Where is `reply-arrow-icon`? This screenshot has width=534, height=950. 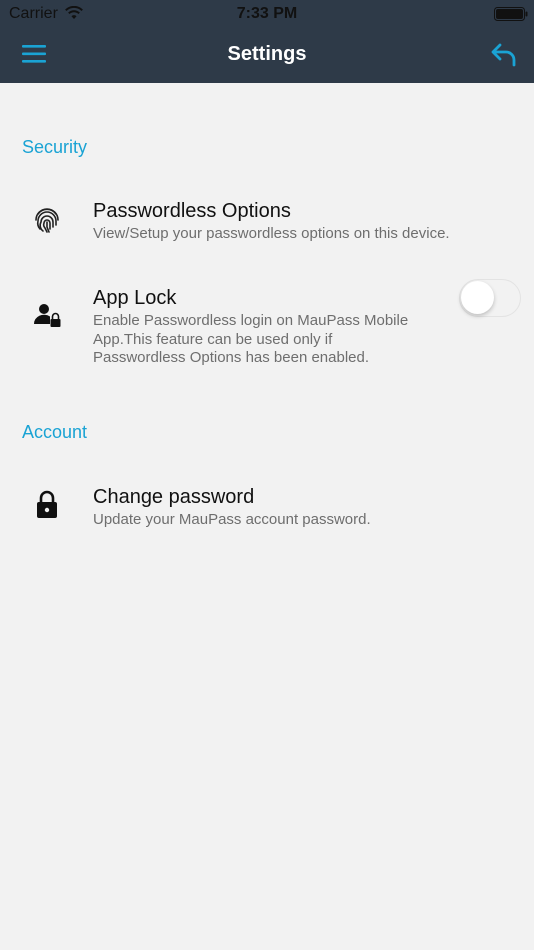 reply-arrow-icon is located at coordinates (504, 55).